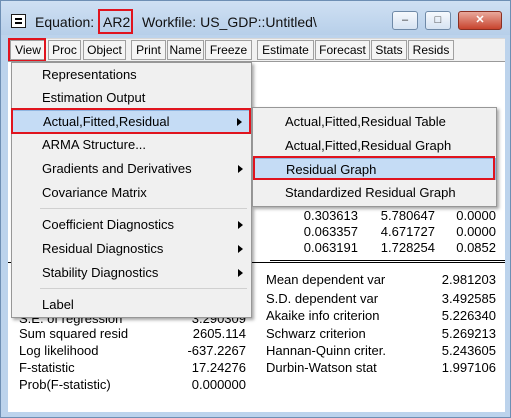 This screenshot has height=418, width=511. Describe the element at coordinates (47, 367) in the screenshot. I see `stat-label: F-statistic` at that location.